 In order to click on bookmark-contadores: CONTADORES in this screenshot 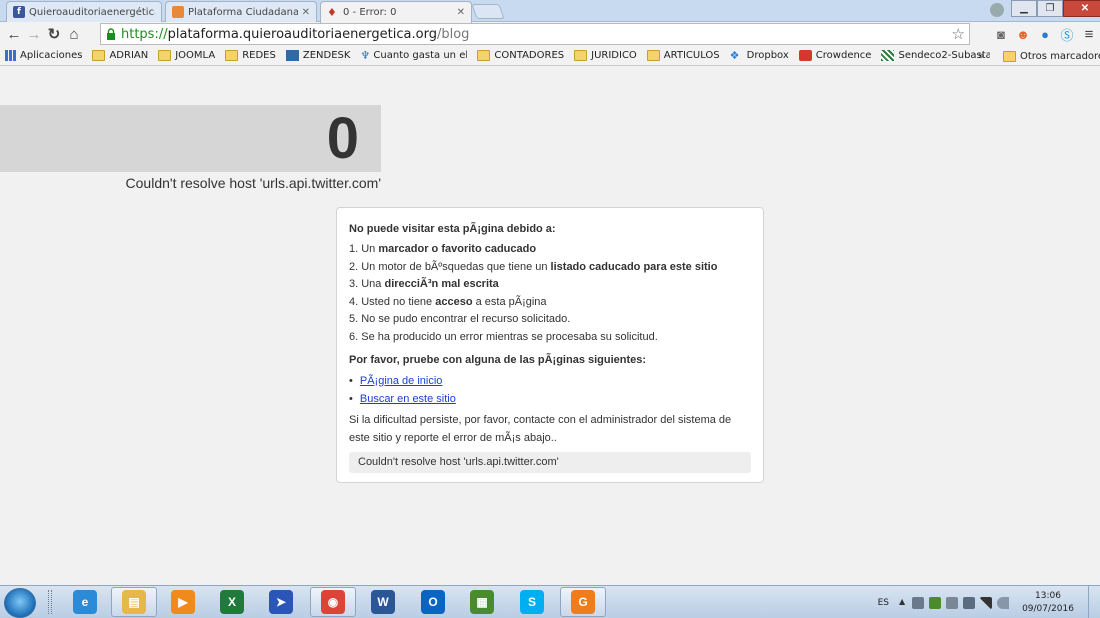, I will do `click(520, 55)`.